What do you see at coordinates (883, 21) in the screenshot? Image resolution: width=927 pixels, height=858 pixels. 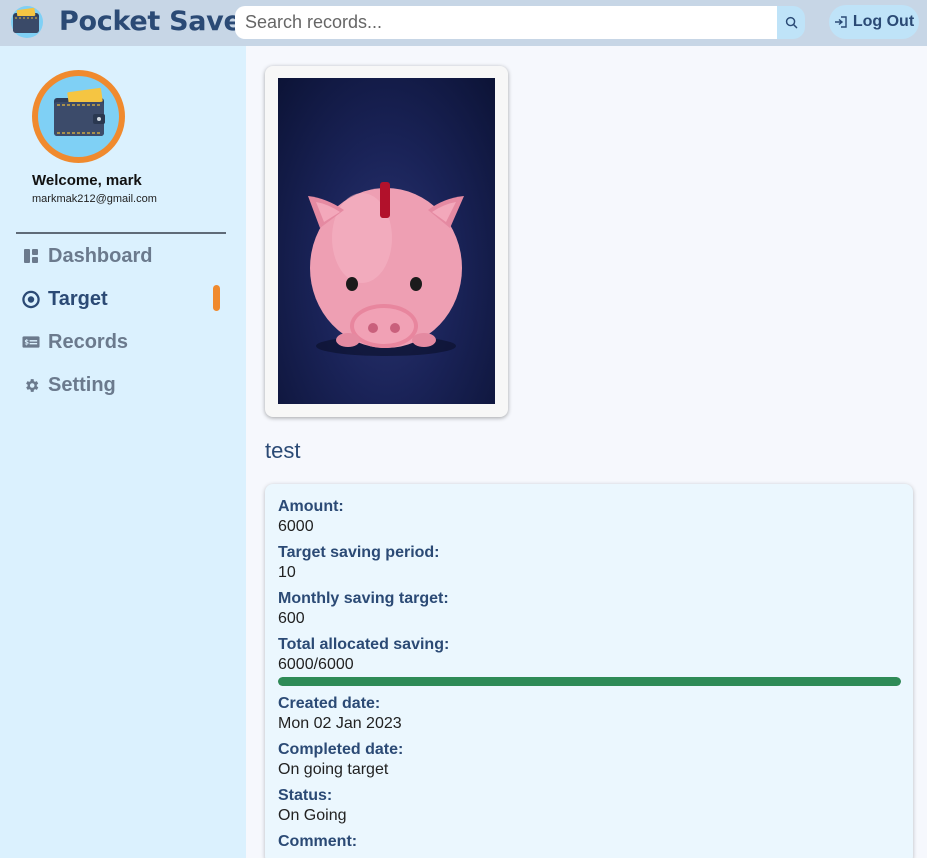 I see `logout-label: Log Out` at bounding box center [883, 21].